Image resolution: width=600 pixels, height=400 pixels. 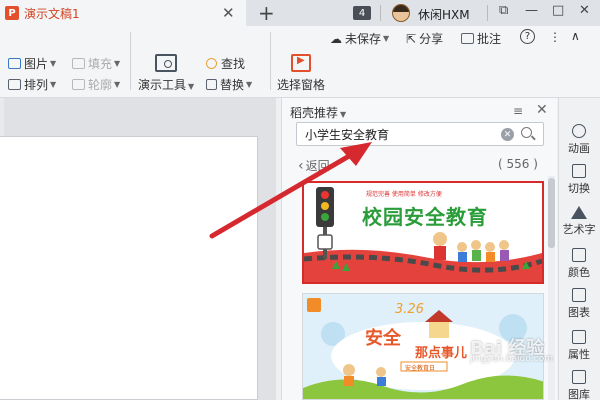 I want to click on new-tab-button: +, so click(x=266, y=13).